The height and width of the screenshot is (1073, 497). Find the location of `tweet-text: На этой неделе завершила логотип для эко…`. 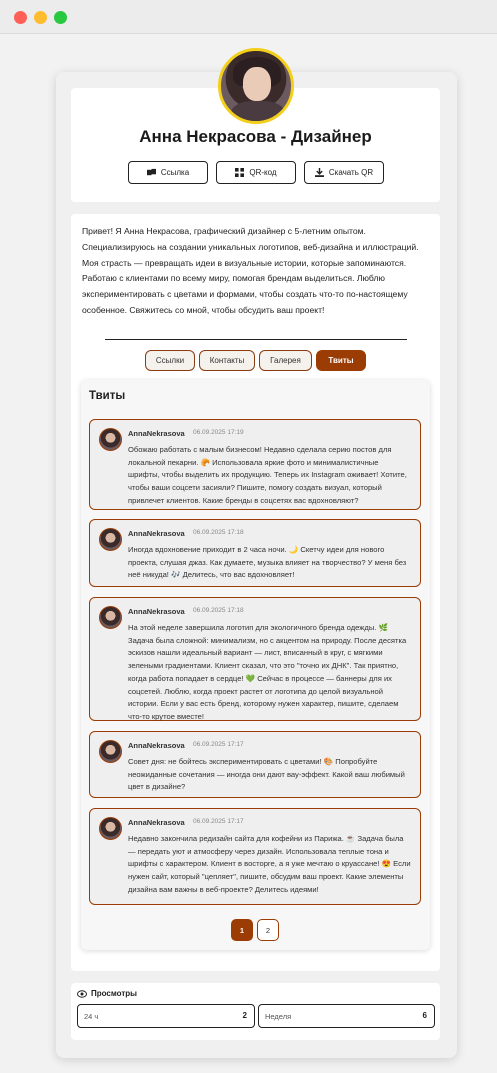

tweet-text: На этой неделе завершила логотип для эко… is located at coordinates (267, 672).